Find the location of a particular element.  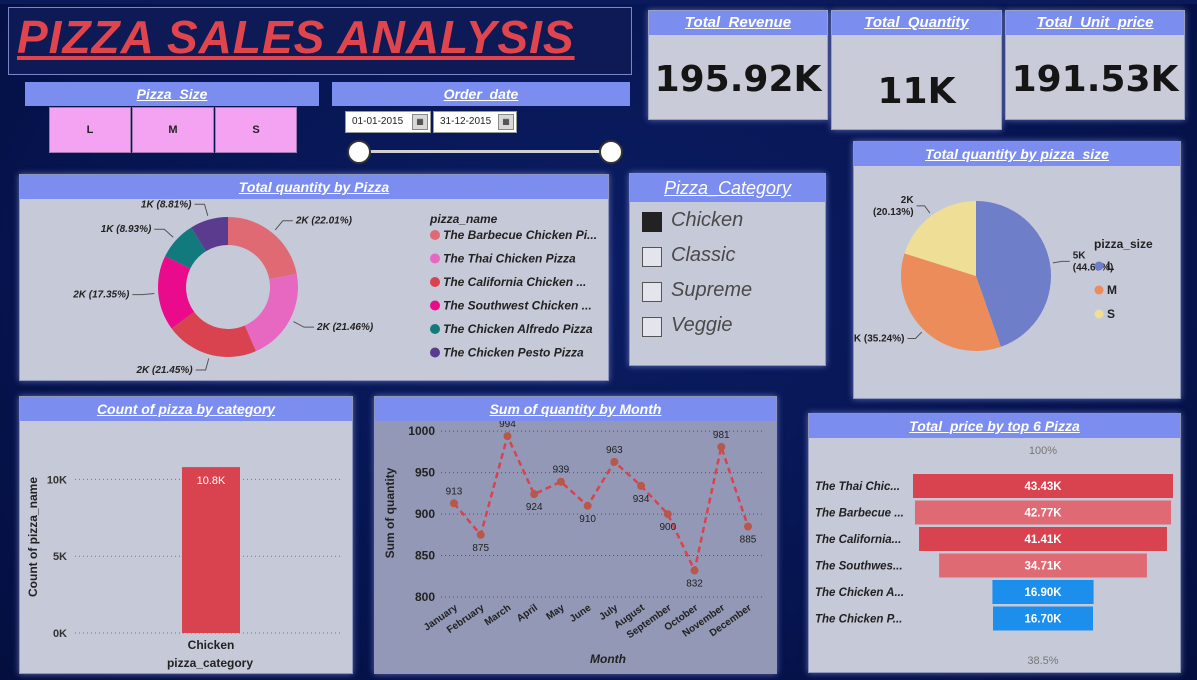

bar is located at coordinates (211, 550).